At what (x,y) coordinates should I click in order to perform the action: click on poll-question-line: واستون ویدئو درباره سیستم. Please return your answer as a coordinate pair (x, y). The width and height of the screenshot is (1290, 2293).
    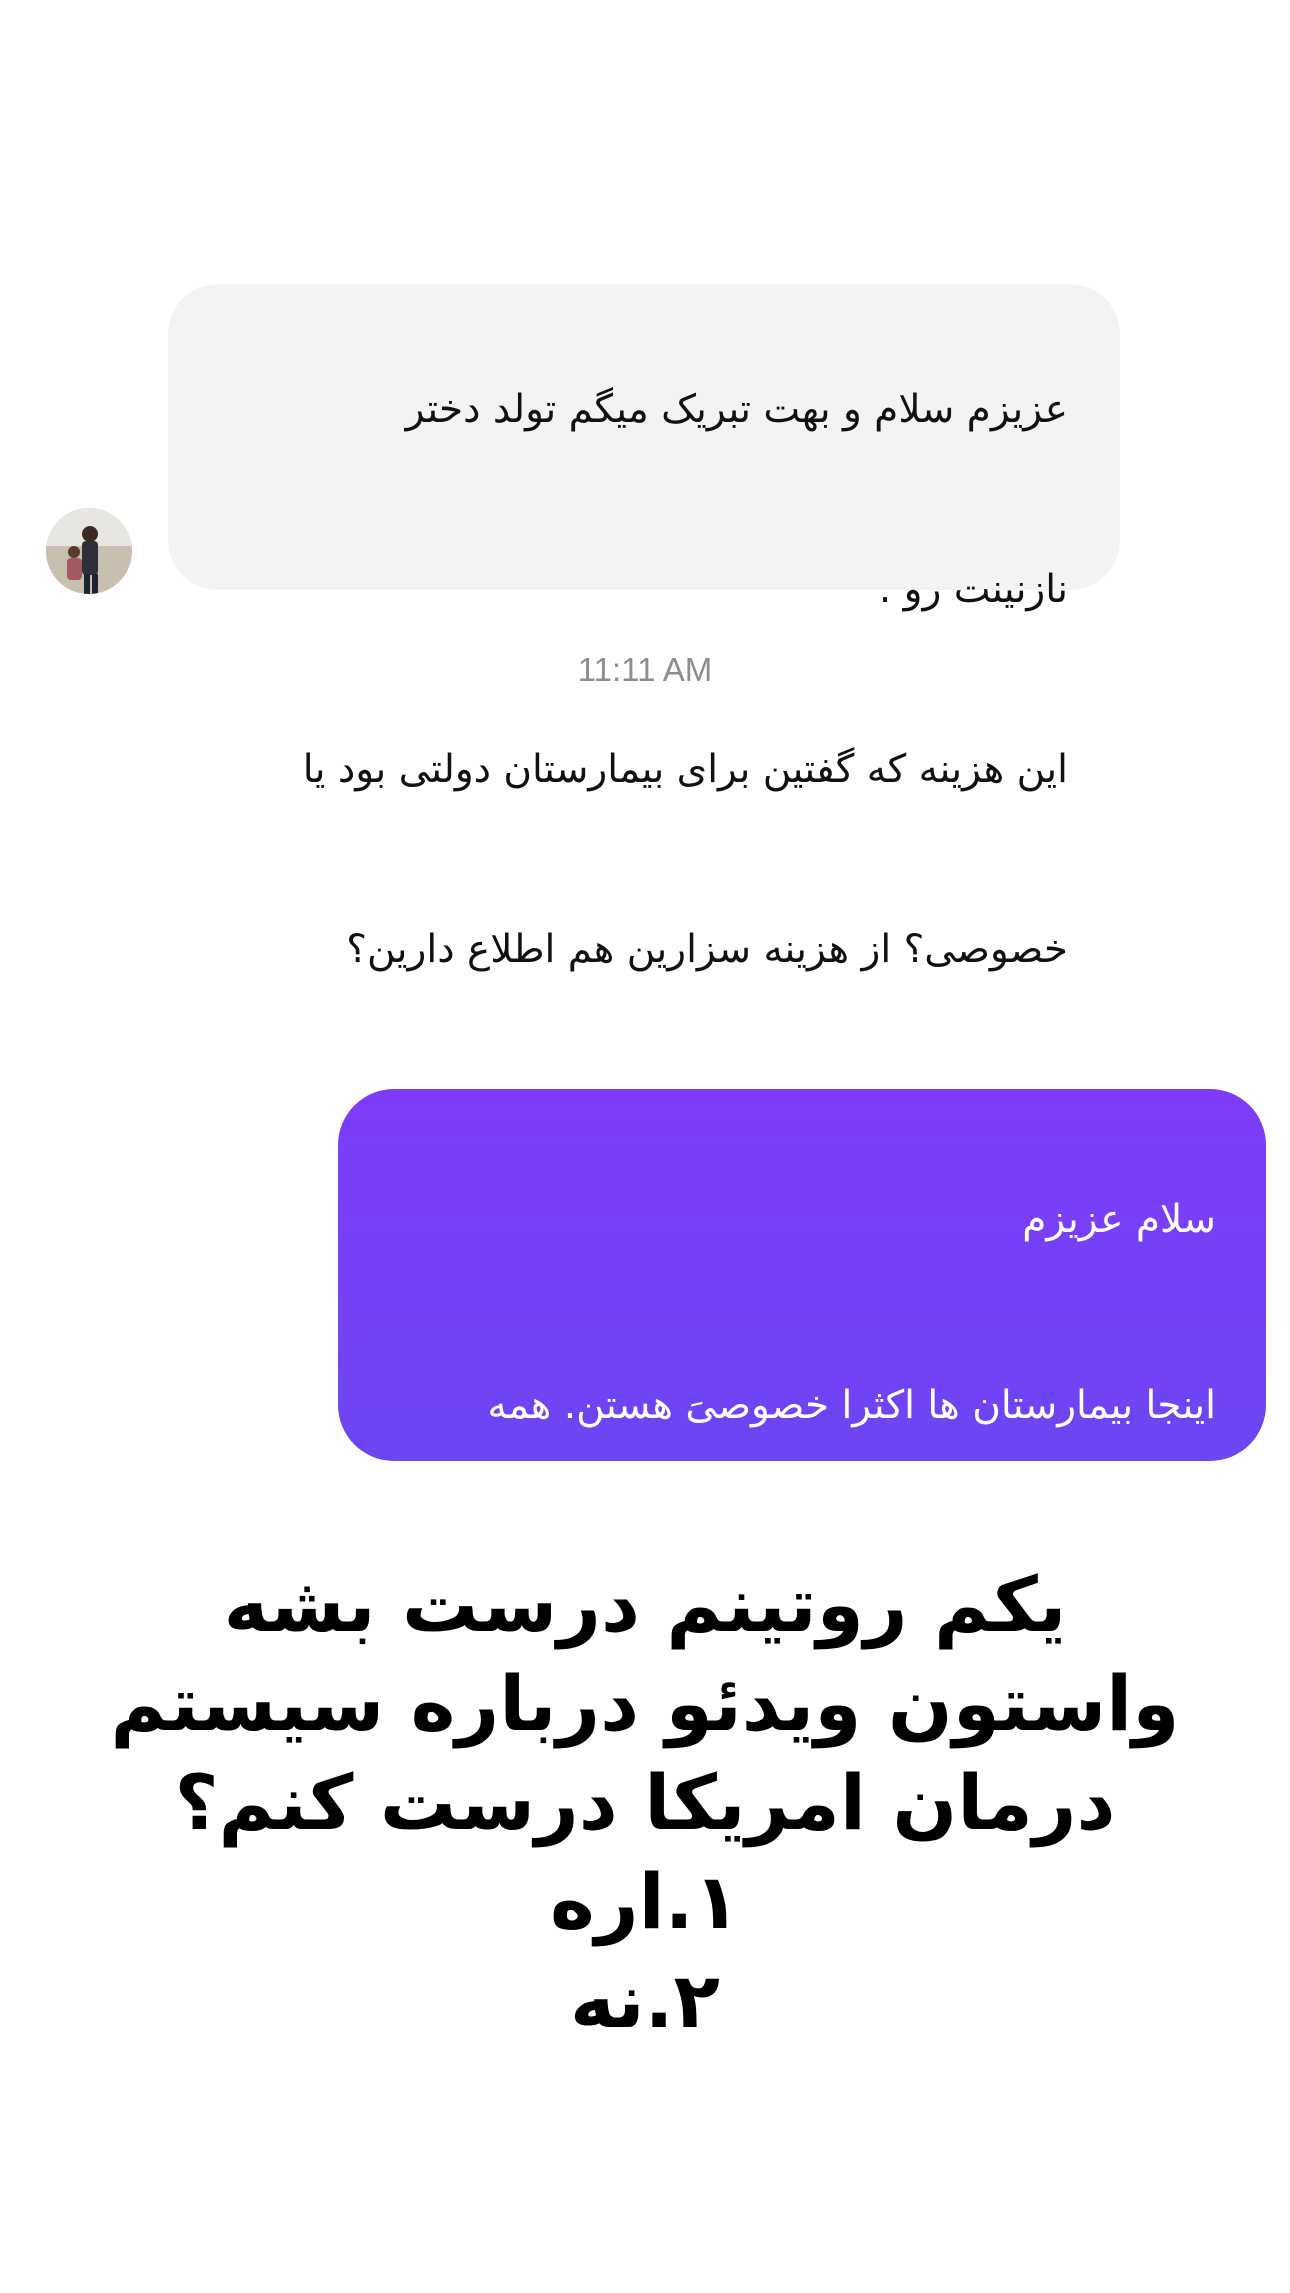
    Looking at the image, I should click on (645, 1703).